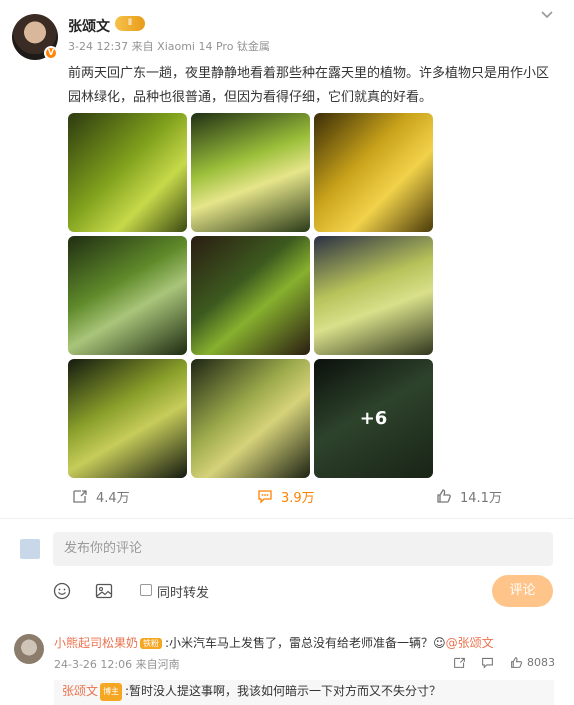 The height and width of the screenshot is (705, 574). Describe the element at coordinates (62, 591) in the screenshot. I see `emoji-icon` at that location.